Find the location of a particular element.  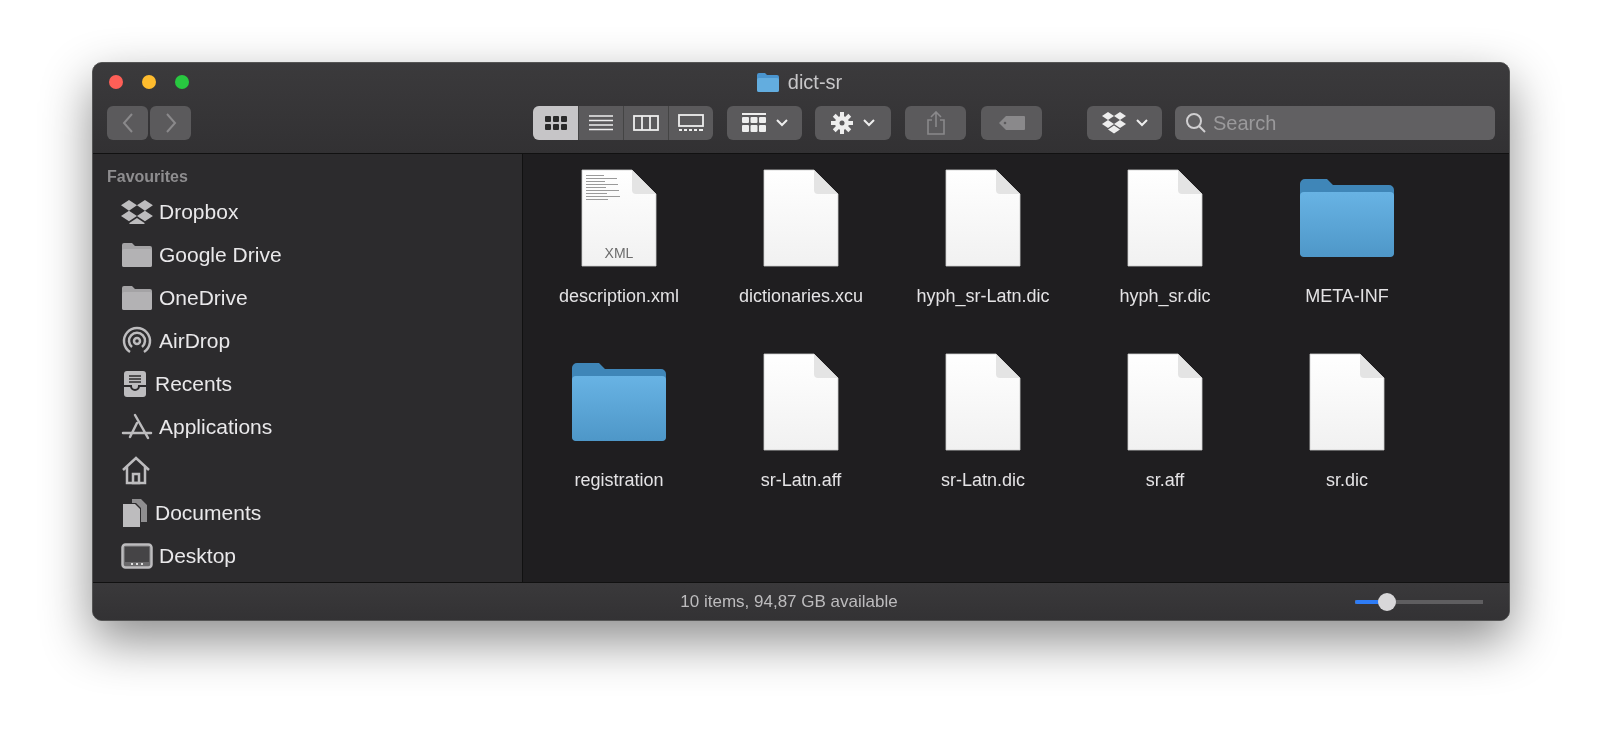

chevron-right-icon is located at coordinates (170, 123).